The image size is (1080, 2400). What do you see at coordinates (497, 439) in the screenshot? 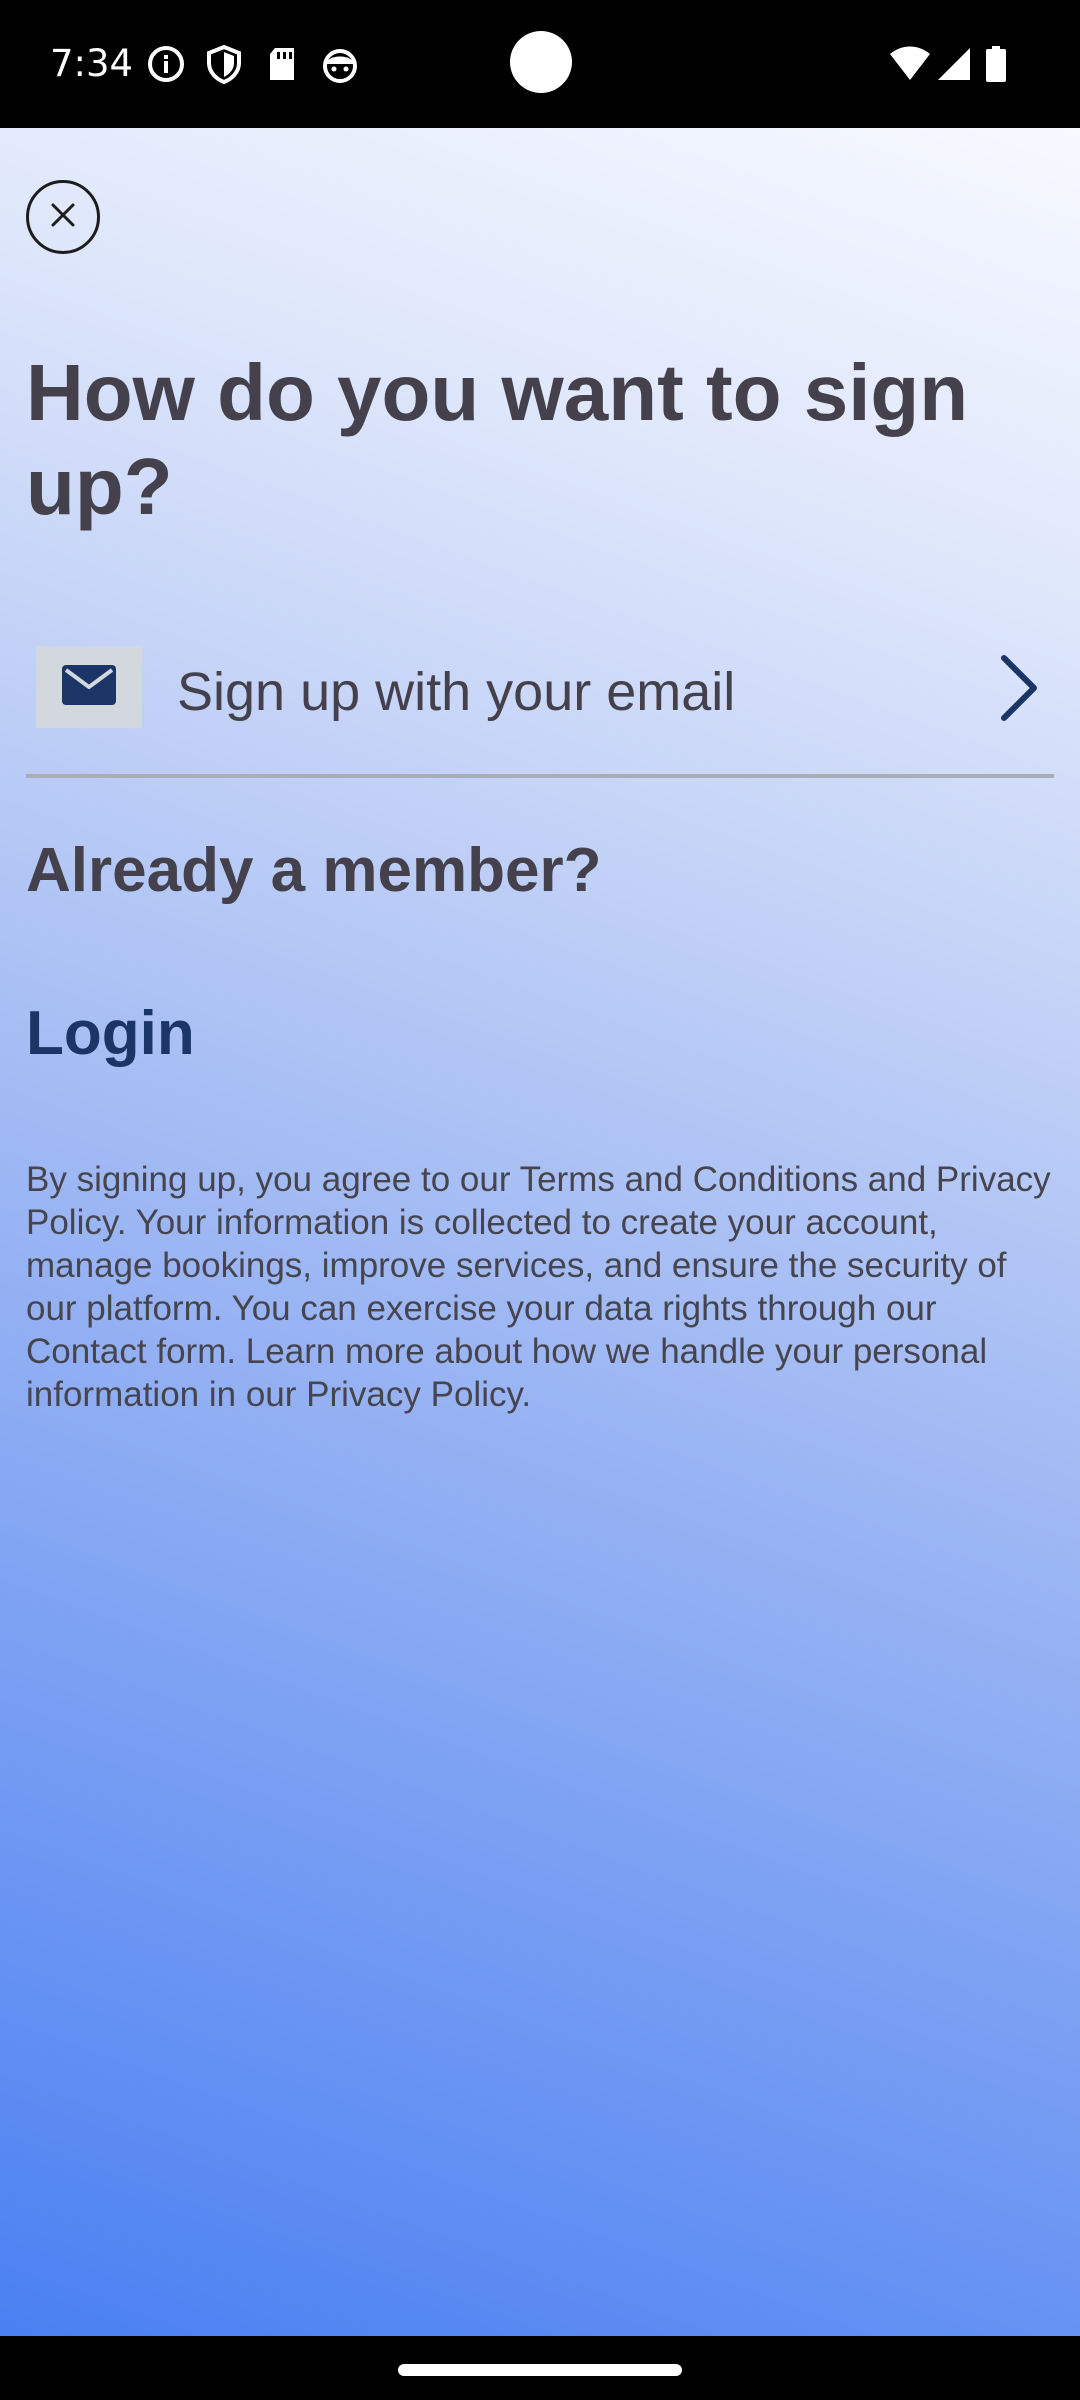
I see `page-title: How do you want to sign up?` at bounding box center [497, 439].